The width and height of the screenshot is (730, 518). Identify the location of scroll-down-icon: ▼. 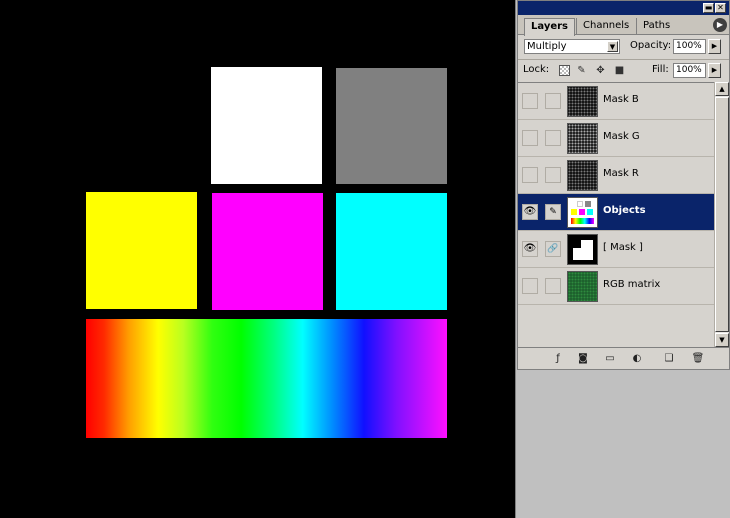
(722, 340).